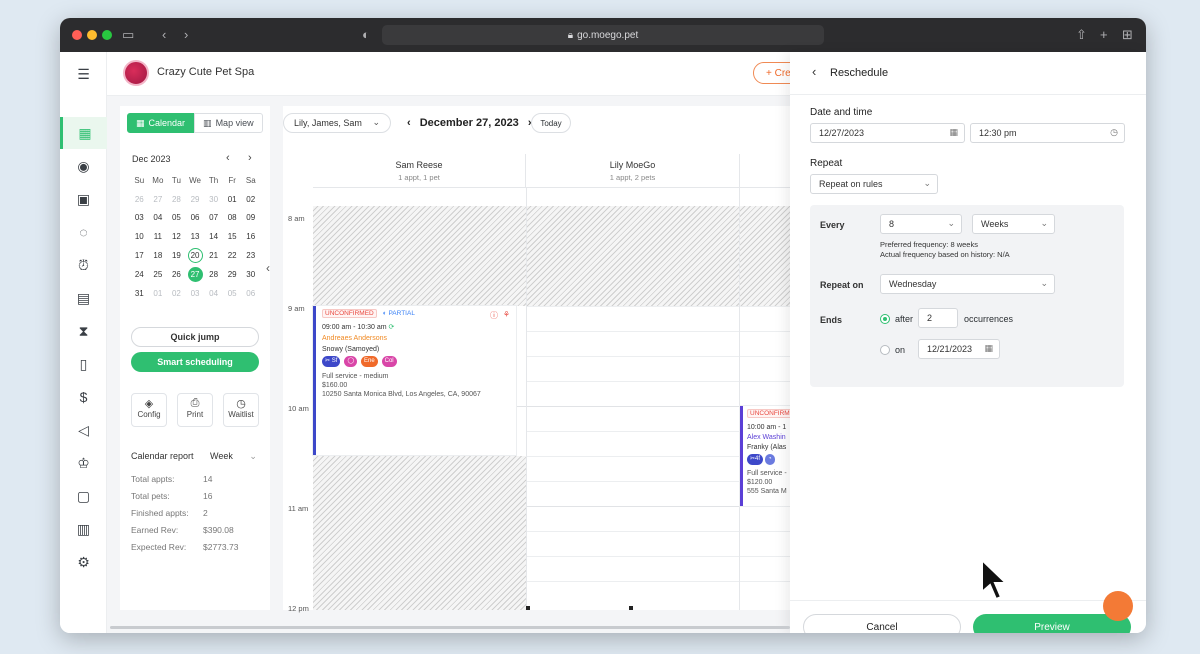 This screenshot has height=654, width=1200. Describe the element at coordinates (83, 529) in the screenshot. I see `insights-nav-icon: ▥` at that location.